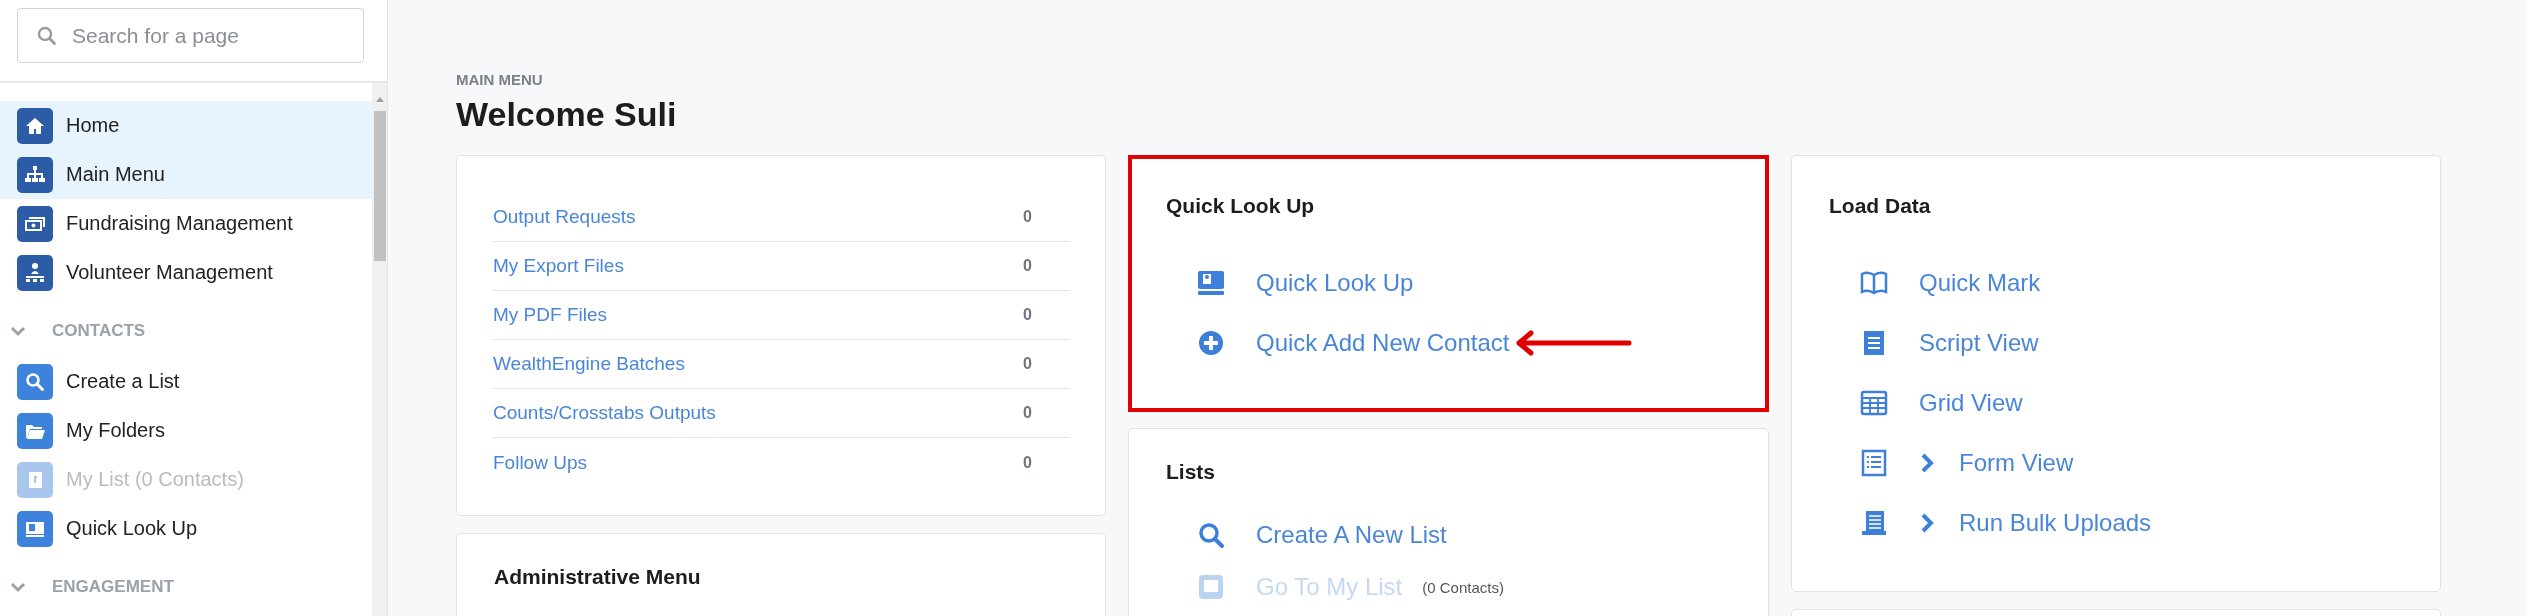  What do you see at coordinates (35, 174) in the screenshot?
I see `sitemap-icon` at bounding box center [35, 174].